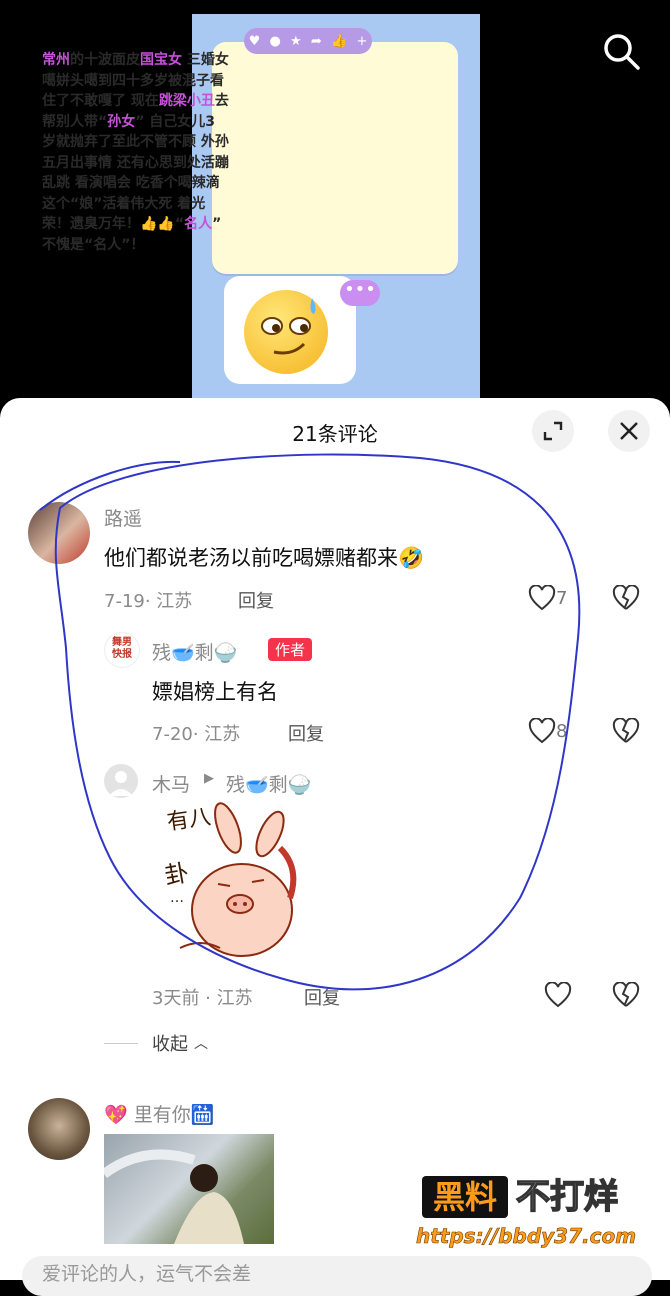  I want to click on reply-to-name: 残🥣剩🍚, so click(268, 783).